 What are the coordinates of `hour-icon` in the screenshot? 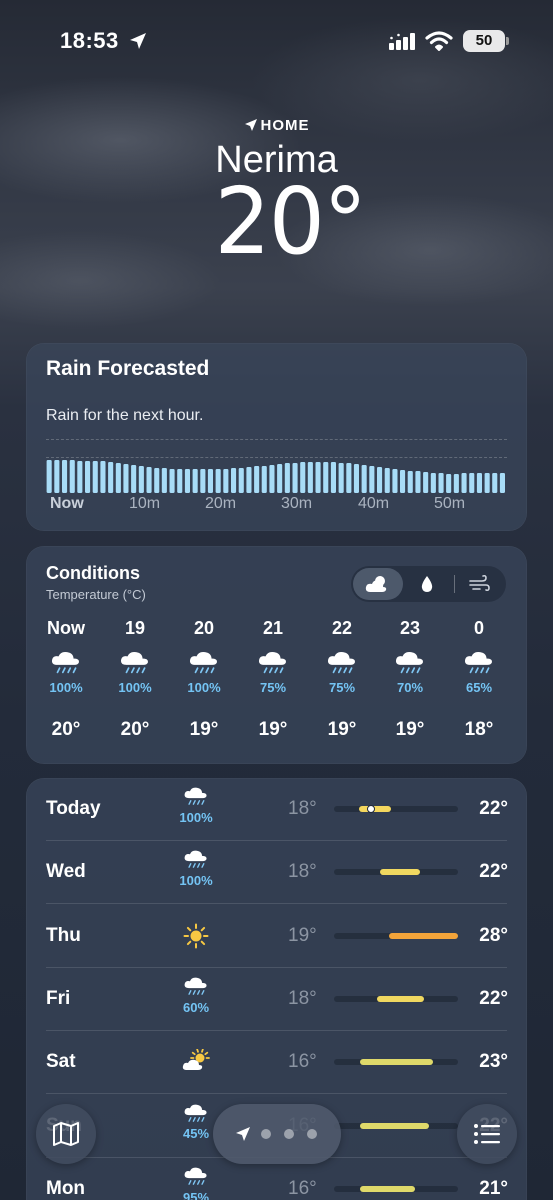 It's located at (204, 665).